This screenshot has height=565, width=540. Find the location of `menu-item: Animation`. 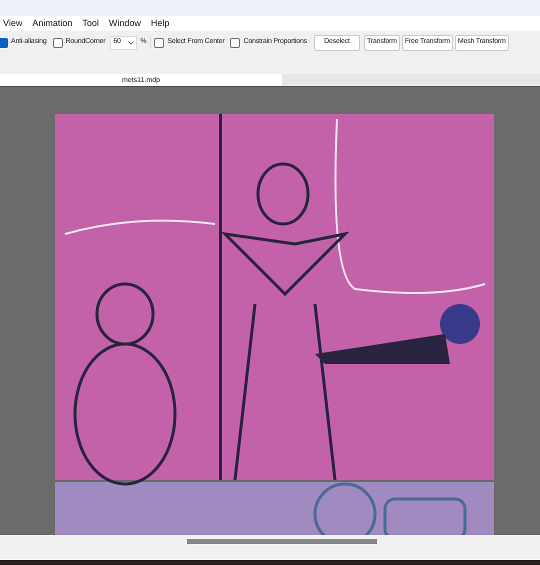

menu-item: Animation is located at coordinates (52, 23).